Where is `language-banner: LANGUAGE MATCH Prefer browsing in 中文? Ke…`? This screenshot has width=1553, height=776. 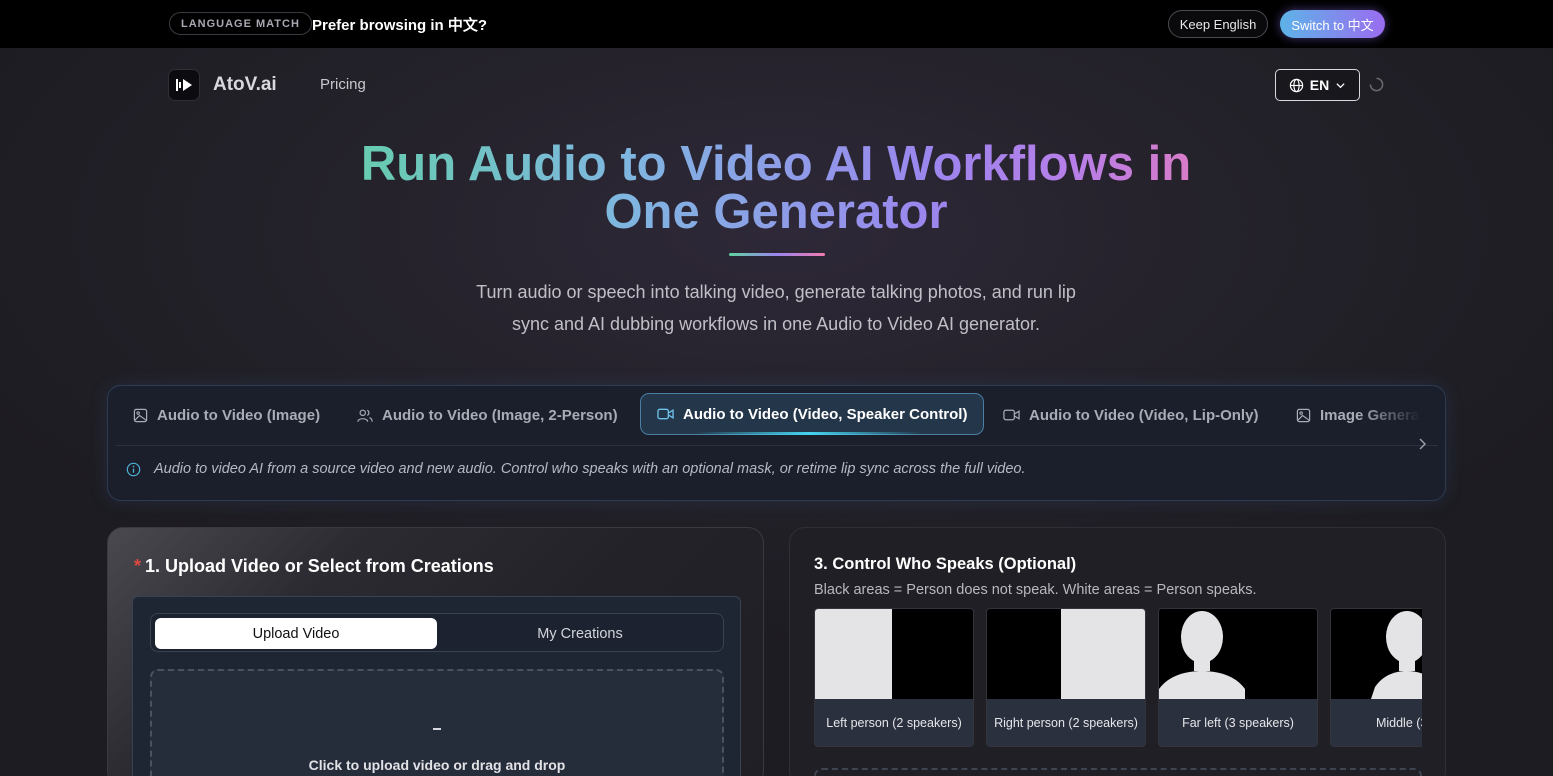
language-banner: LANGUAGE MATCH Prefer browsing in 中文? Ke… is located at coordinates (776, 24).